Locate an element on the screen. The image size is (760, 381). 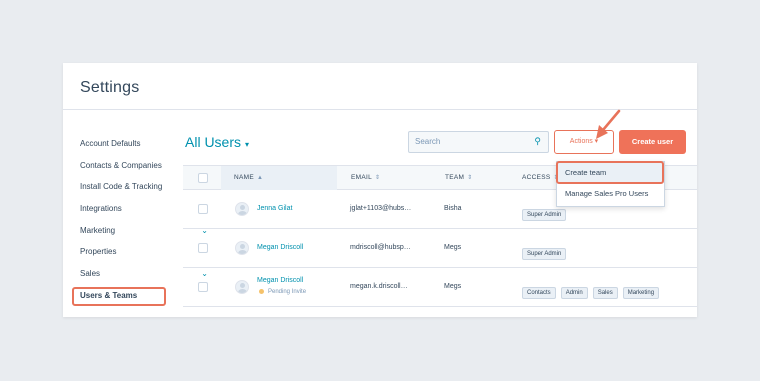
column-header-name: NAME ▲ is located at coordinates (248, 177).